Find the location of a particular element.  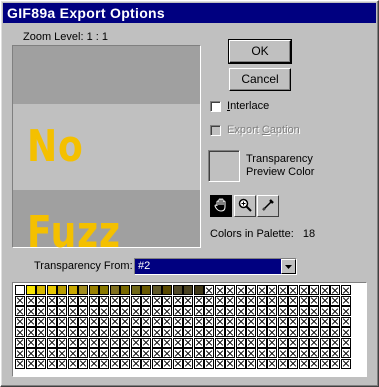

transparency-from-select: #2 is located at coordinates (215, 266).